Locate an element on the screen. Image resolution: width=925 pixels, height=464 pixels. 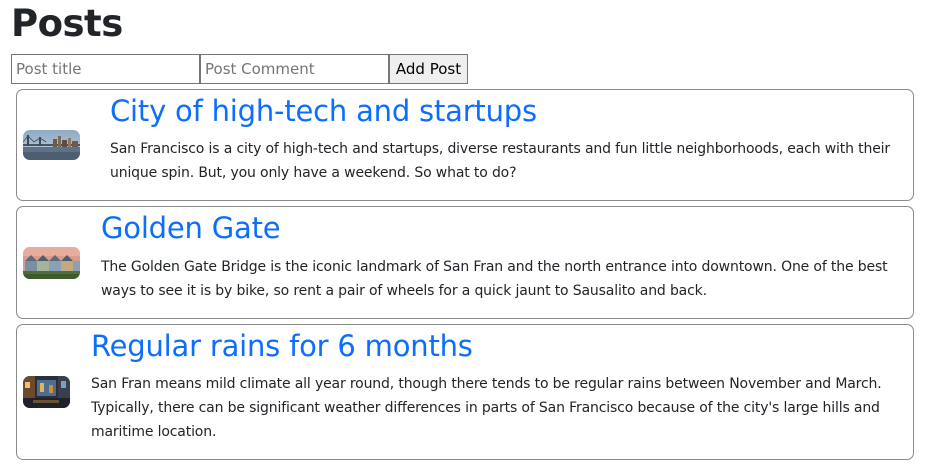
add-post-button: Add Post is located at coordinates (428, 69).